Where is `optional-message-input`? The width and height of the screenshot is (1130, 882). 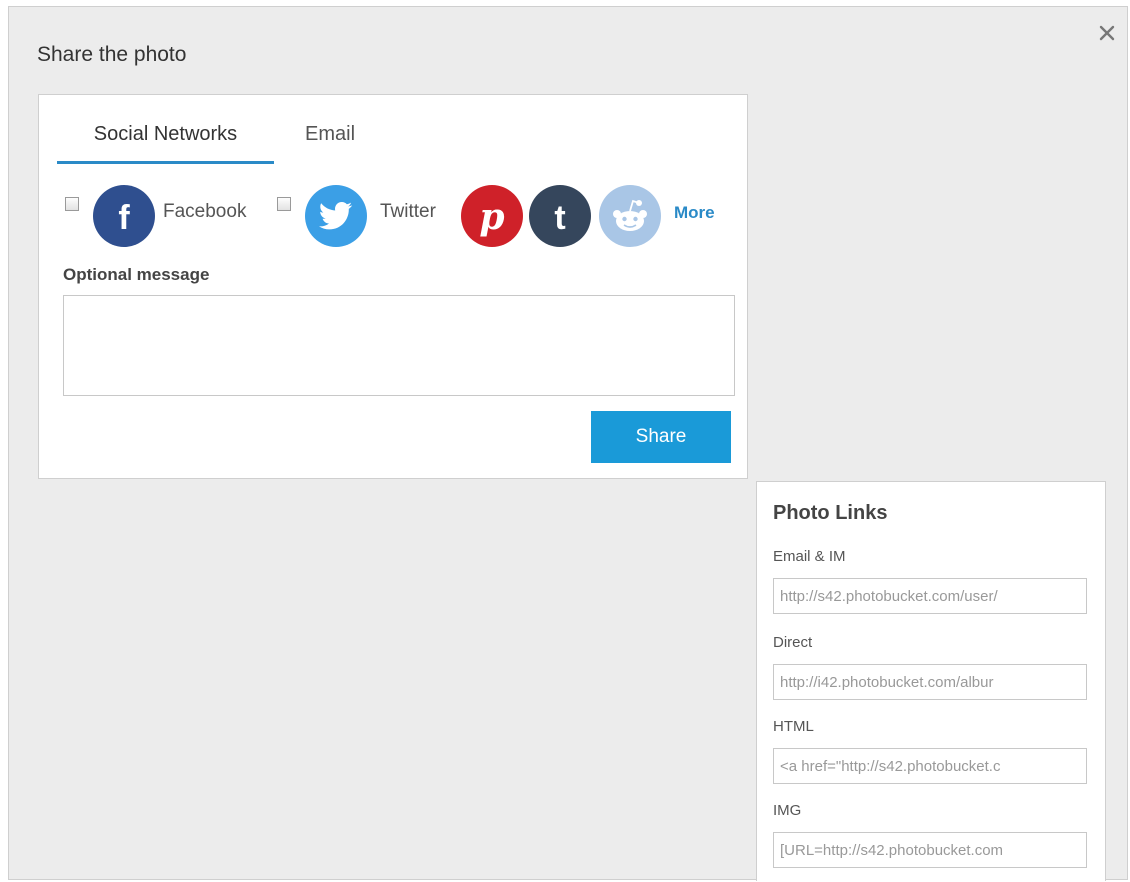 optional-message-input is located at coordinates (399, 345).